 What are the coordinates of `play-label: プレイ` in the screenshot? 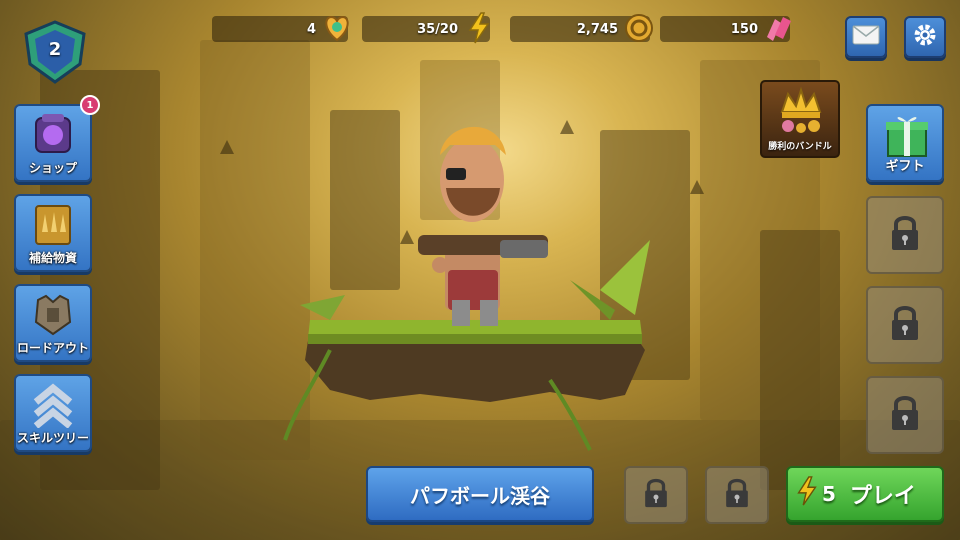 It's located at (882, 496).